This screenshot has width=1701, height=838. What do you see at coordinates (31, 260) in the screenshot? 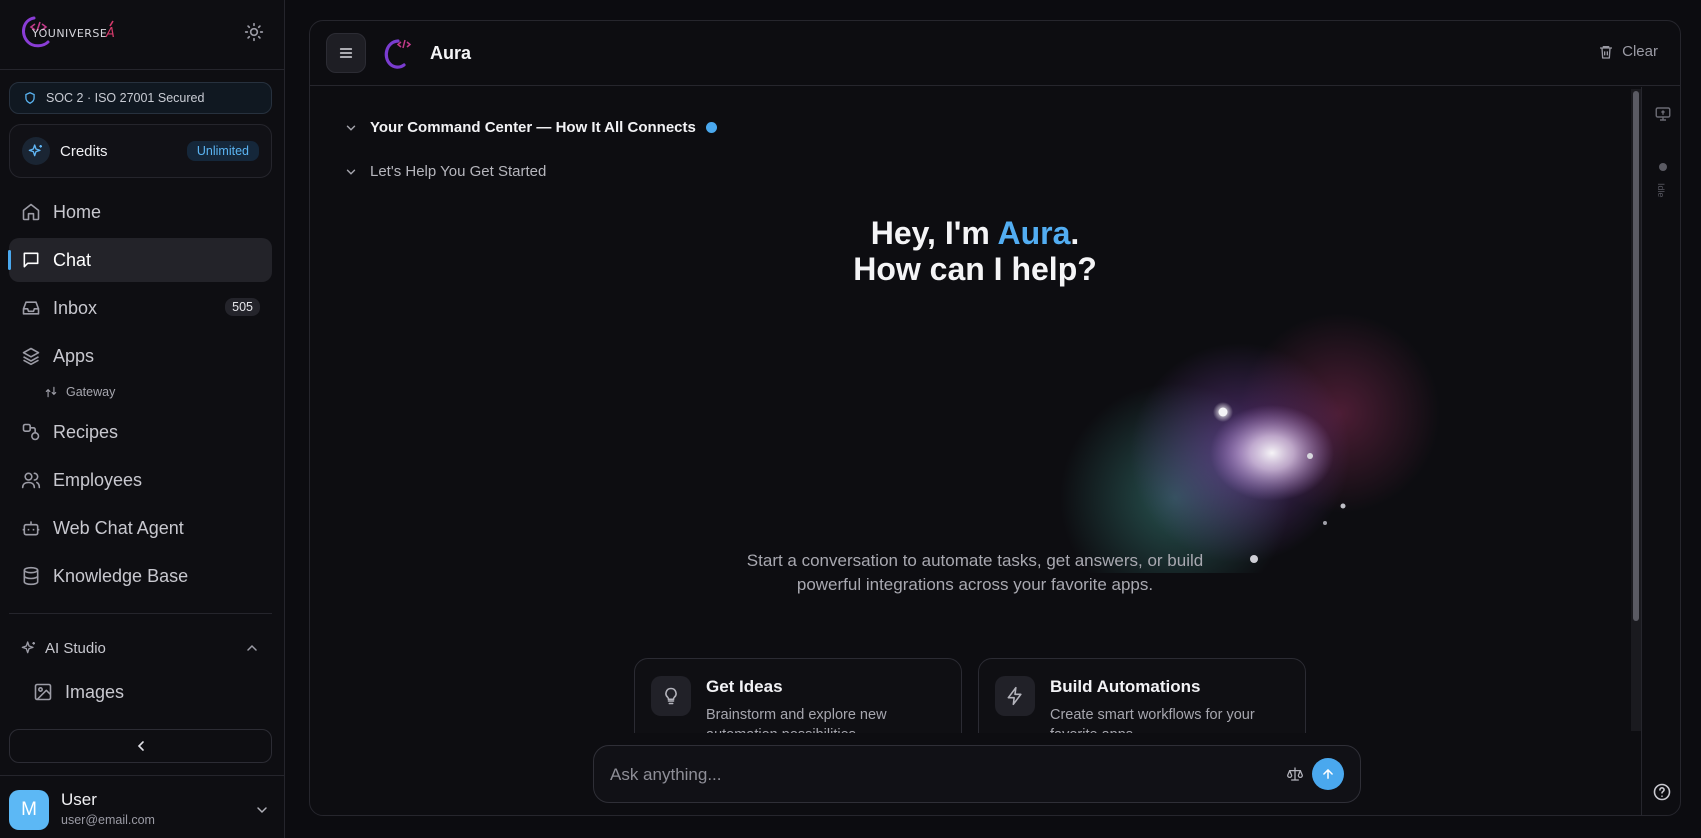
I see `chat-icon` at bounding box center [31, 260].